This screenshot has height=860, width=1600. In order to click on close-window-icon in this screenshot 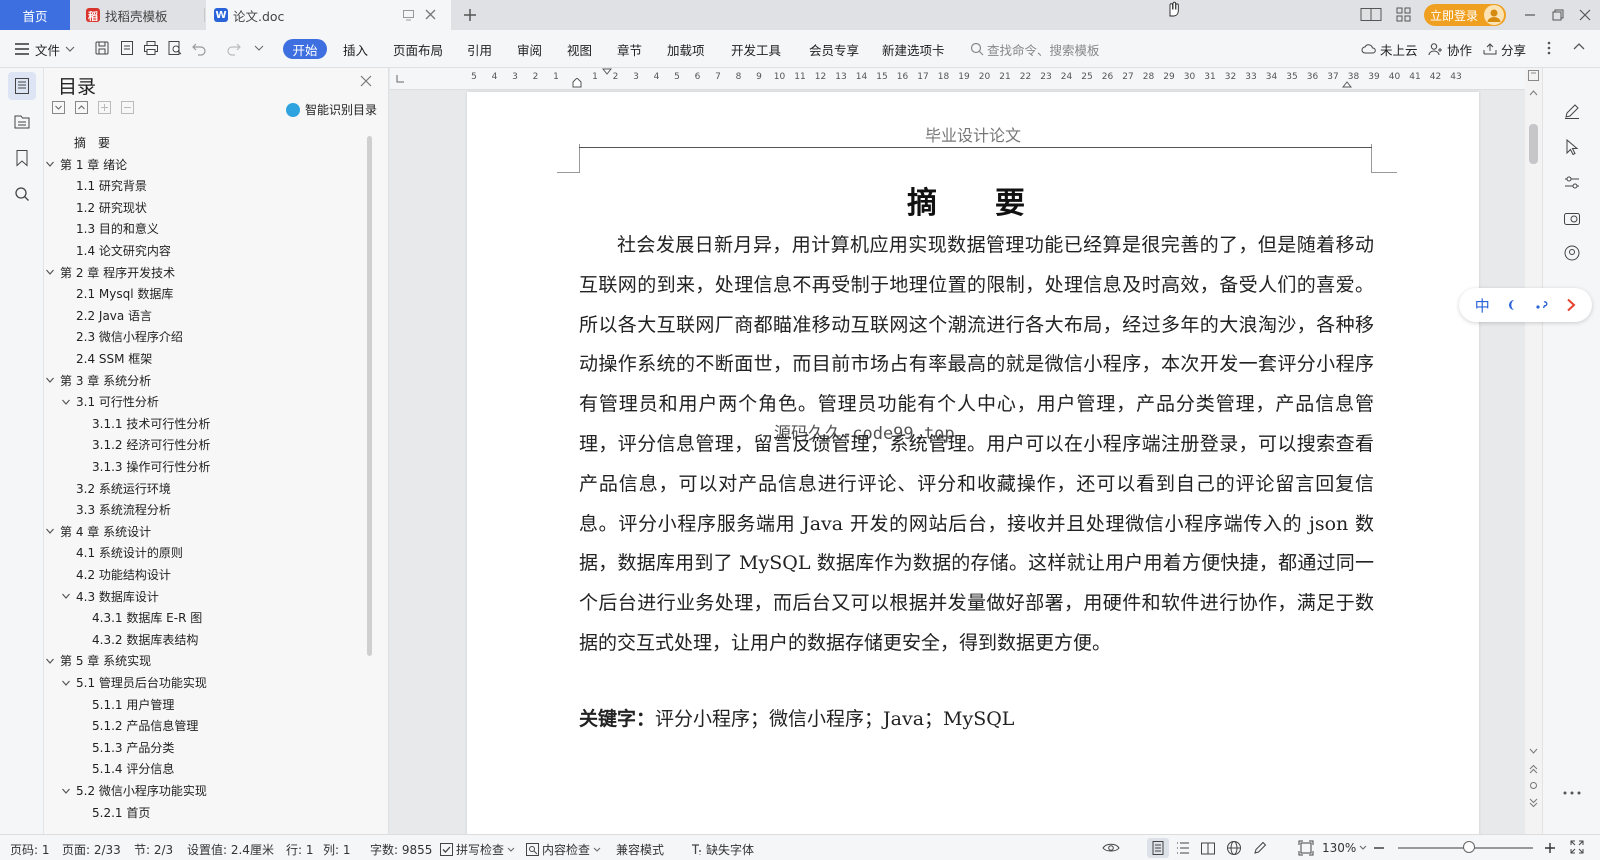, I will do `click(1585, 15)`.